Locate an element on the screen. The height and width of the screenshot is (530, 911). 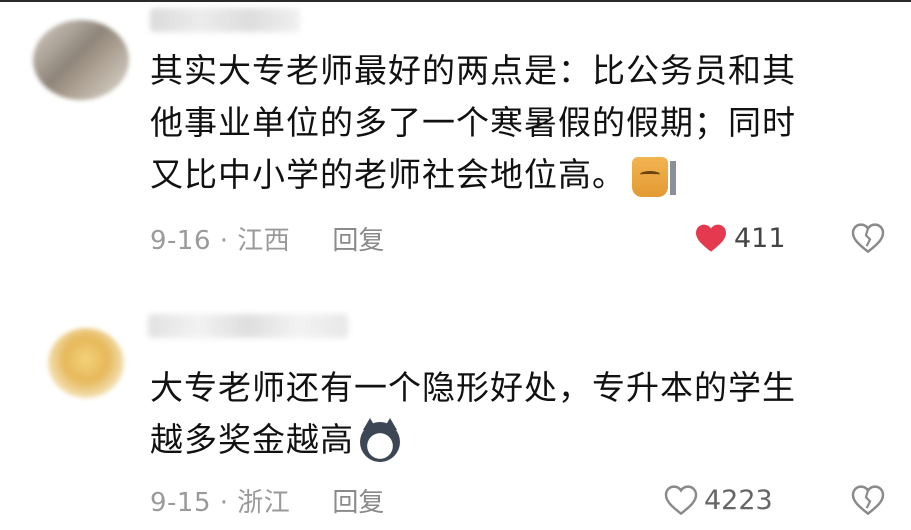
comment-line: 大专老师还有一个隐形好处，专升本的学生 is located at coordinates (473, 387).